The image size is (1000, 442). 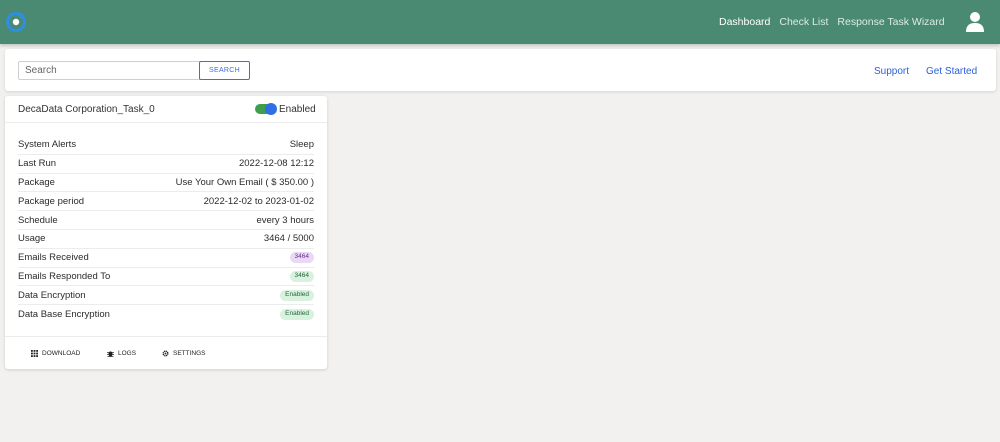 I want to click on task-title: DecaData Corporation_Task_0, so click(x=86, y=109).